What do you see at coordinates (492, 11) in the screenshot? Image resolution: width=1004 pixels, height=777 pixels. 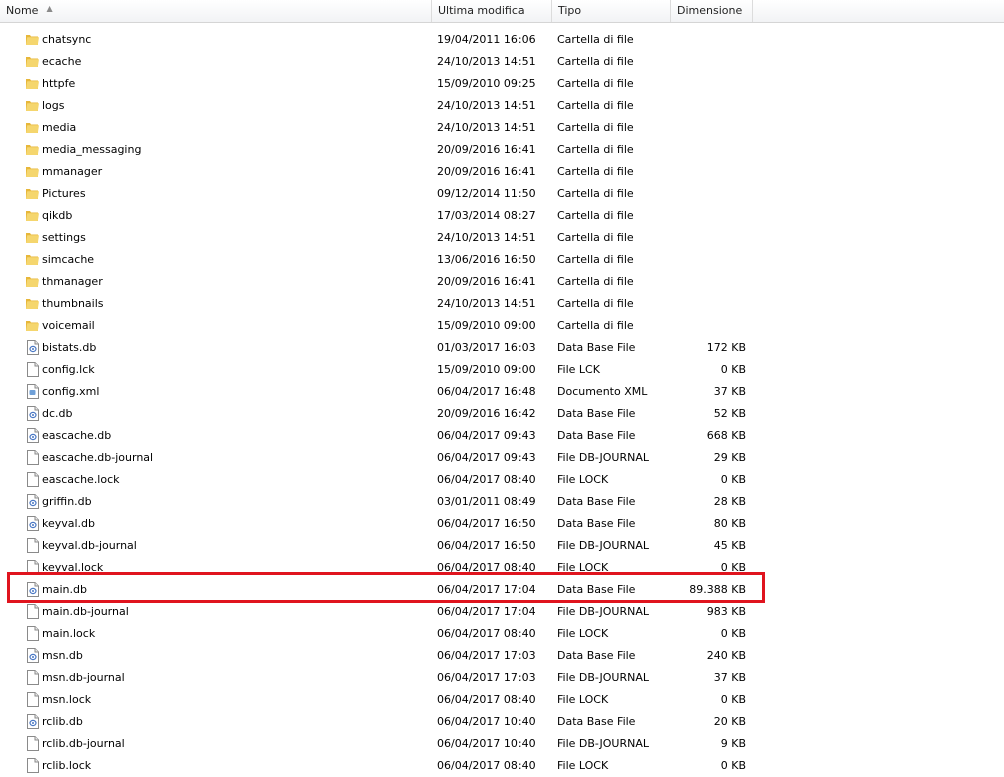 I see `column-header-modified: Ultima modifica` at bounding box center [492, 11].